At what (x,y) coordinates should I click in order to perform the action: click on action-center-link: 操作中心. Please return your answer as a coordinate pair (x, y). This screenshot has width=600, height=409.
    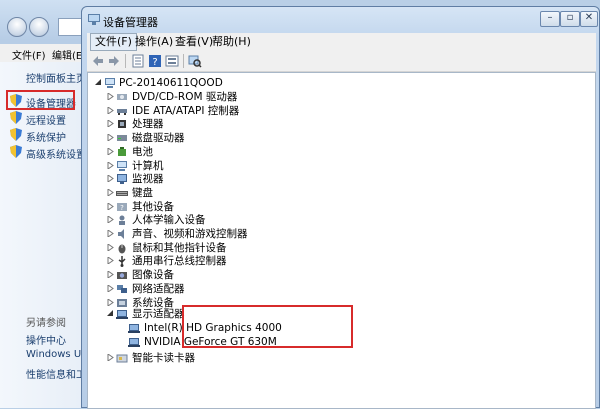
    Looking at the image, I should click on (46, 339).